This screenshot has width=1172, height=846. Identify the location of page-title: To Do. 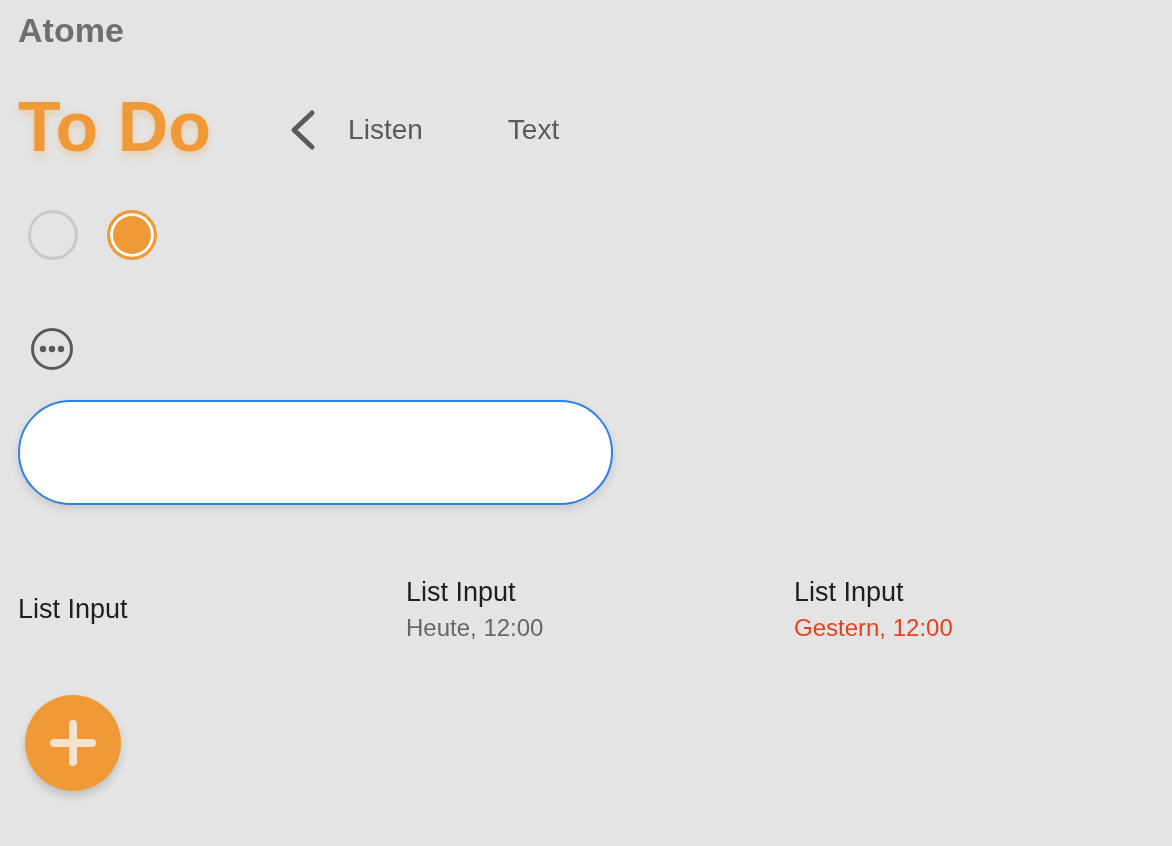
(115, 127).